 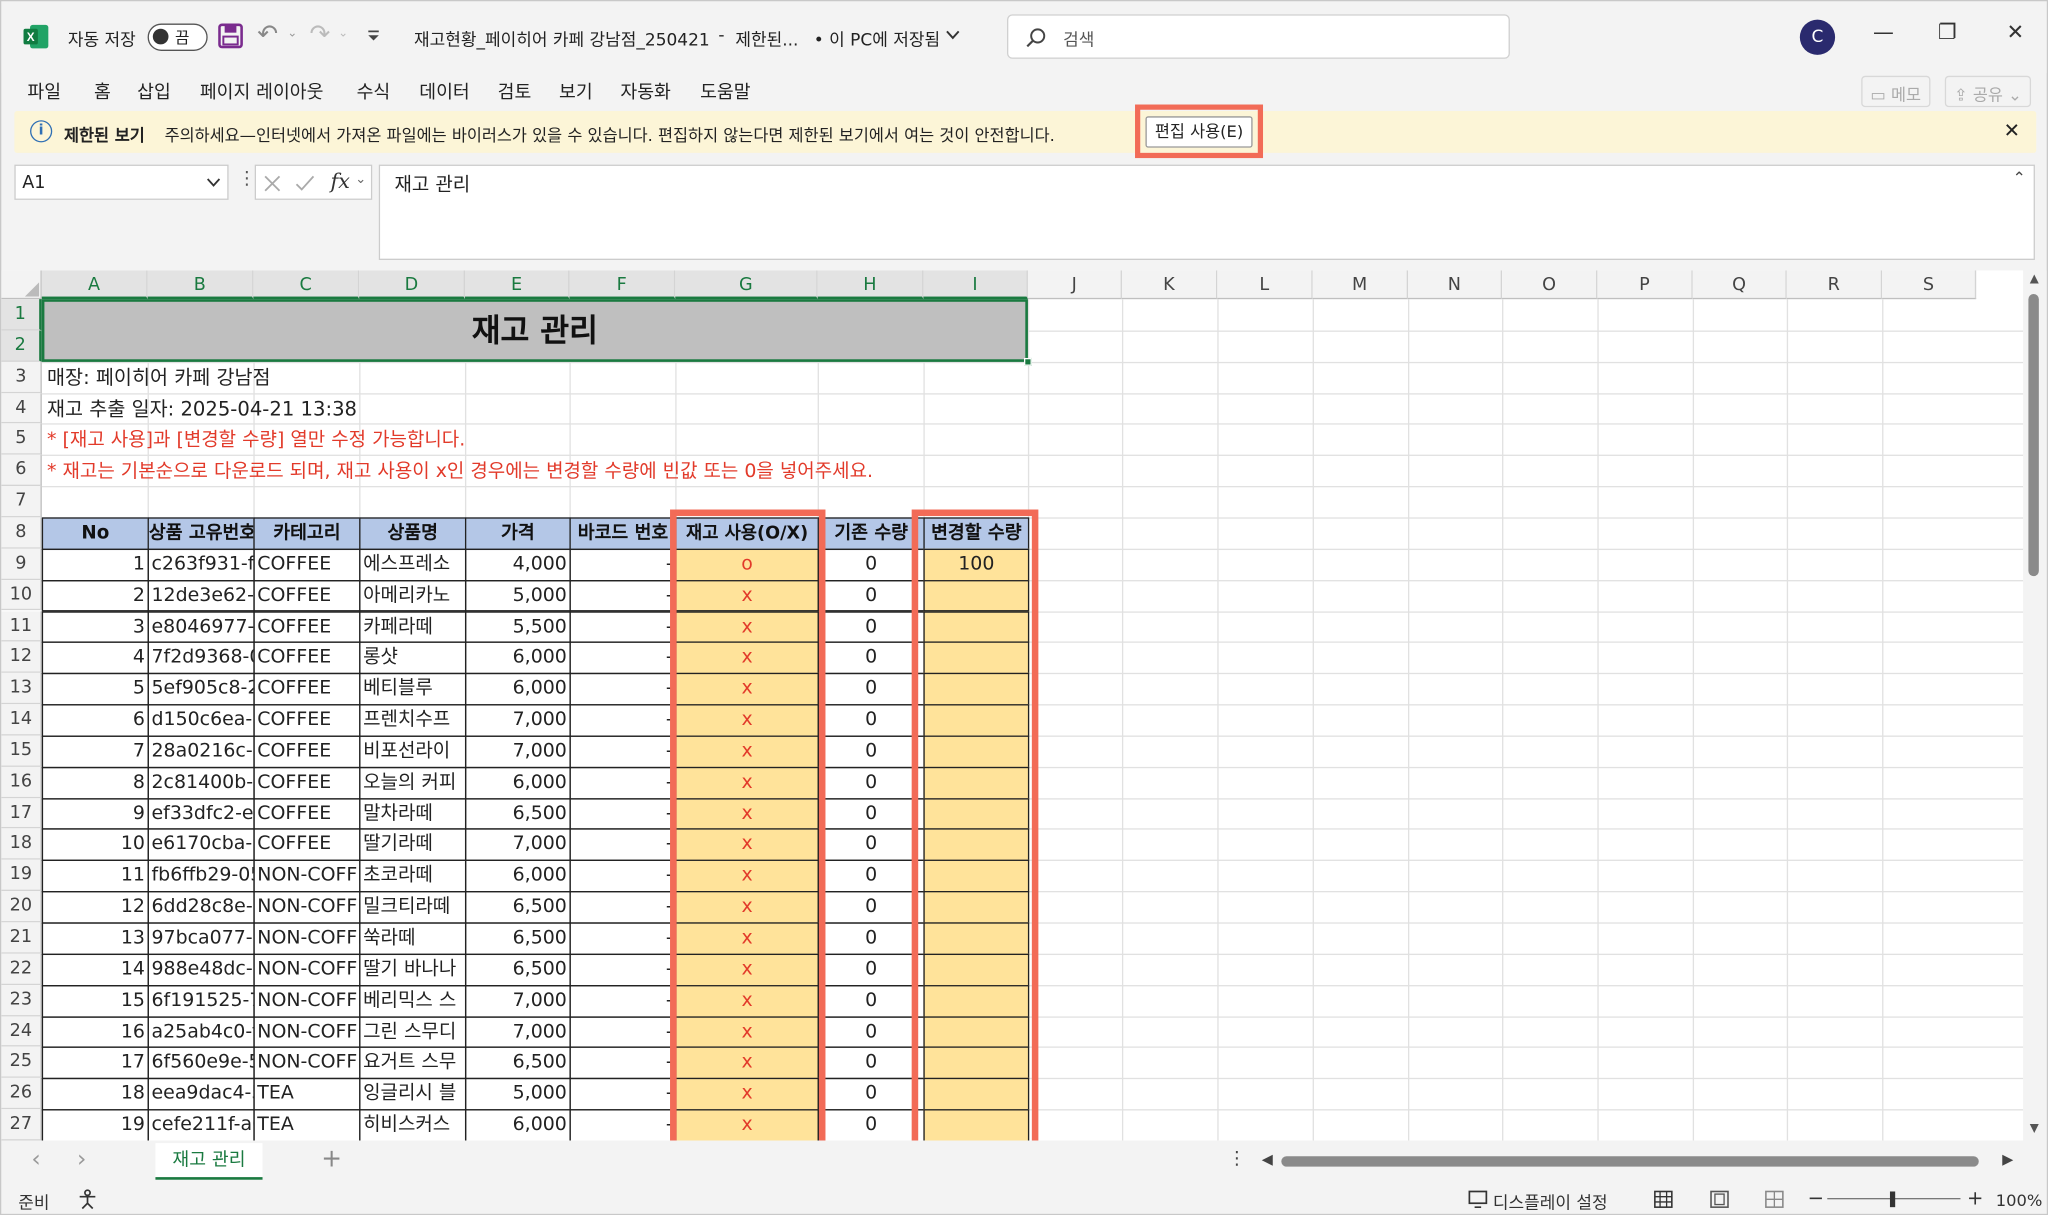 What do you see at coordinates (1360, 285) in the screenshot?
I see `column-header: M` at bounding box center [1360, 285].